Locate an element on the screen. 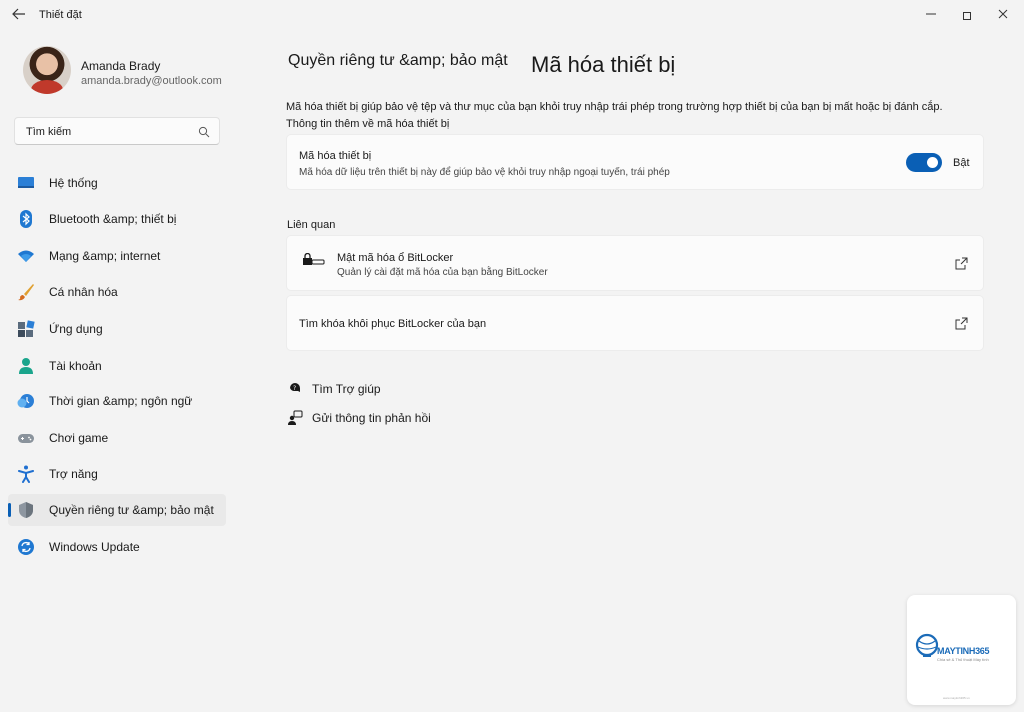  sidebar-item-label: Quyền riêng tư &amp; bảo mật is located at coordinates (131, 510).